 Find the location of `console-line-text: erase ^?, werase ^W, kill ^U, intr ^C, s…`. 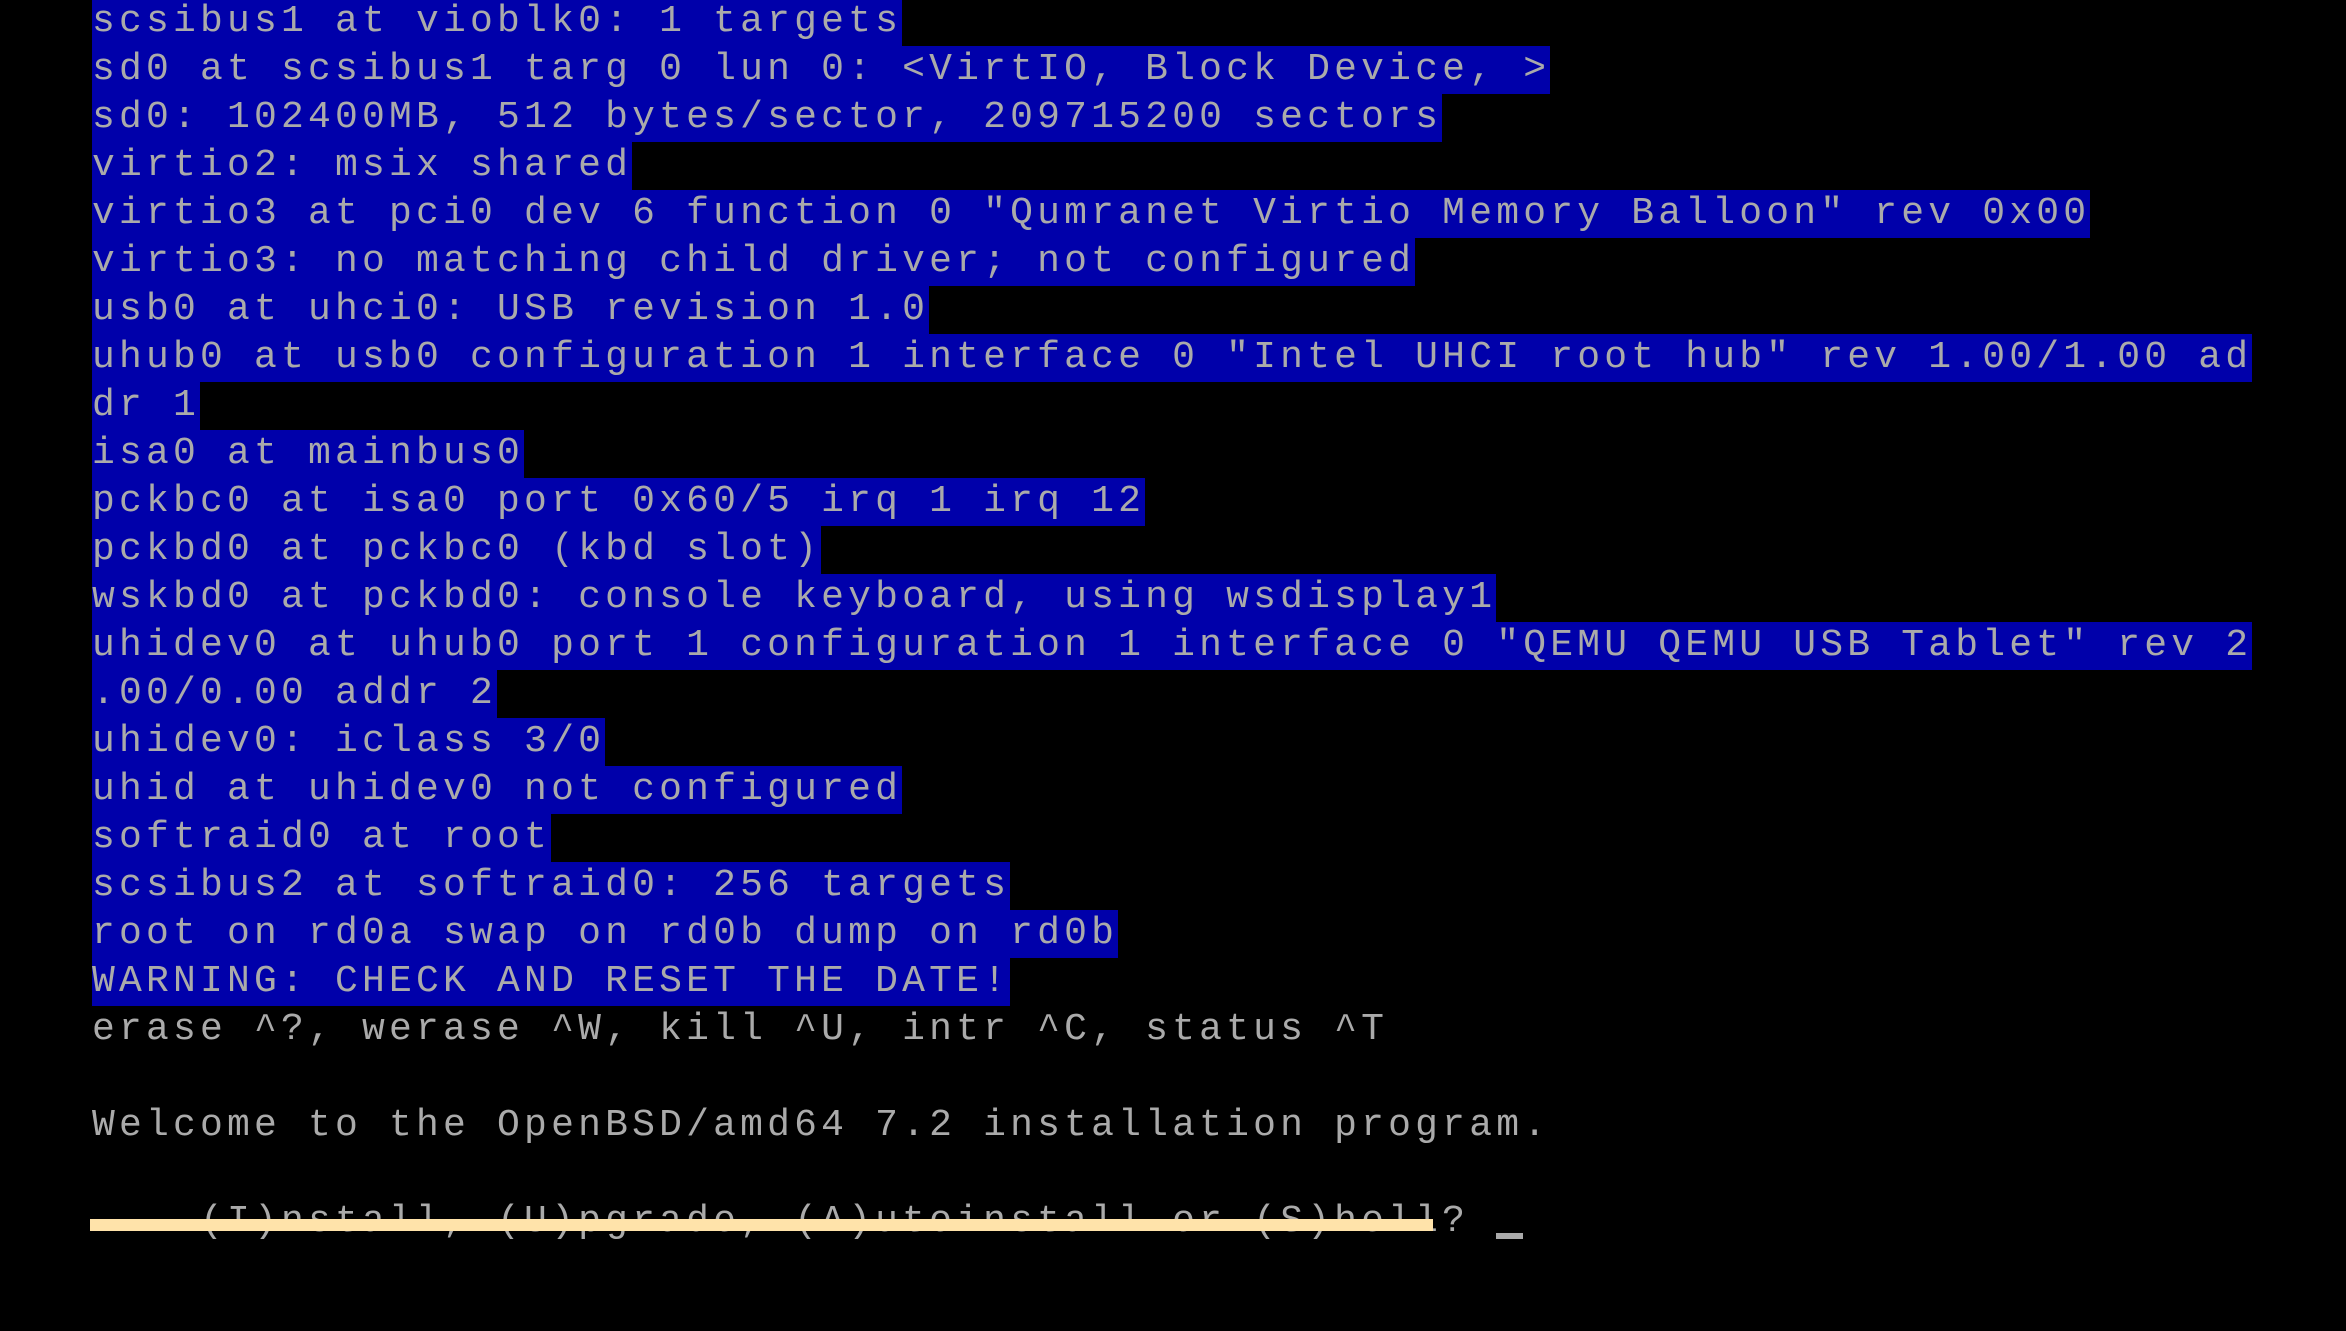

console-line-text: erase ^?, werase ^W, kill ^U, intr ^C, s… is located at coordinates (740, 1029).